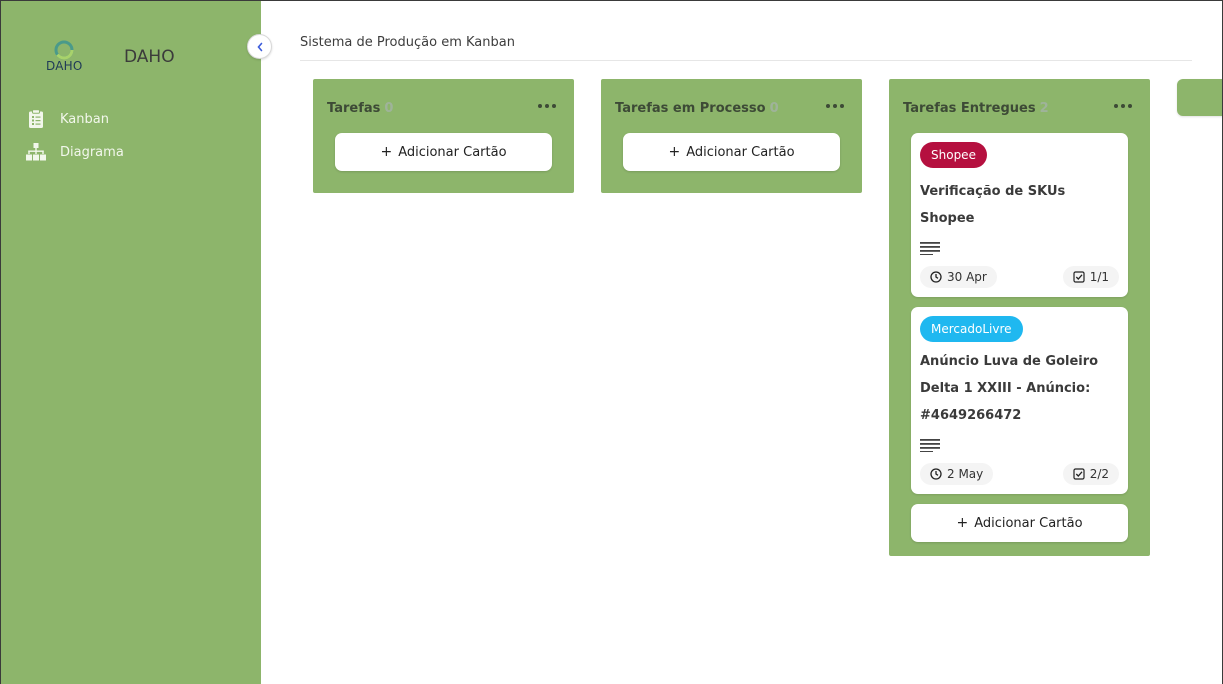 This screenshot has height=684, width=1223. Describe the element at coordinates (967, 277) in the screenshot. I see `due-date-text: 30 Apr` at that location.